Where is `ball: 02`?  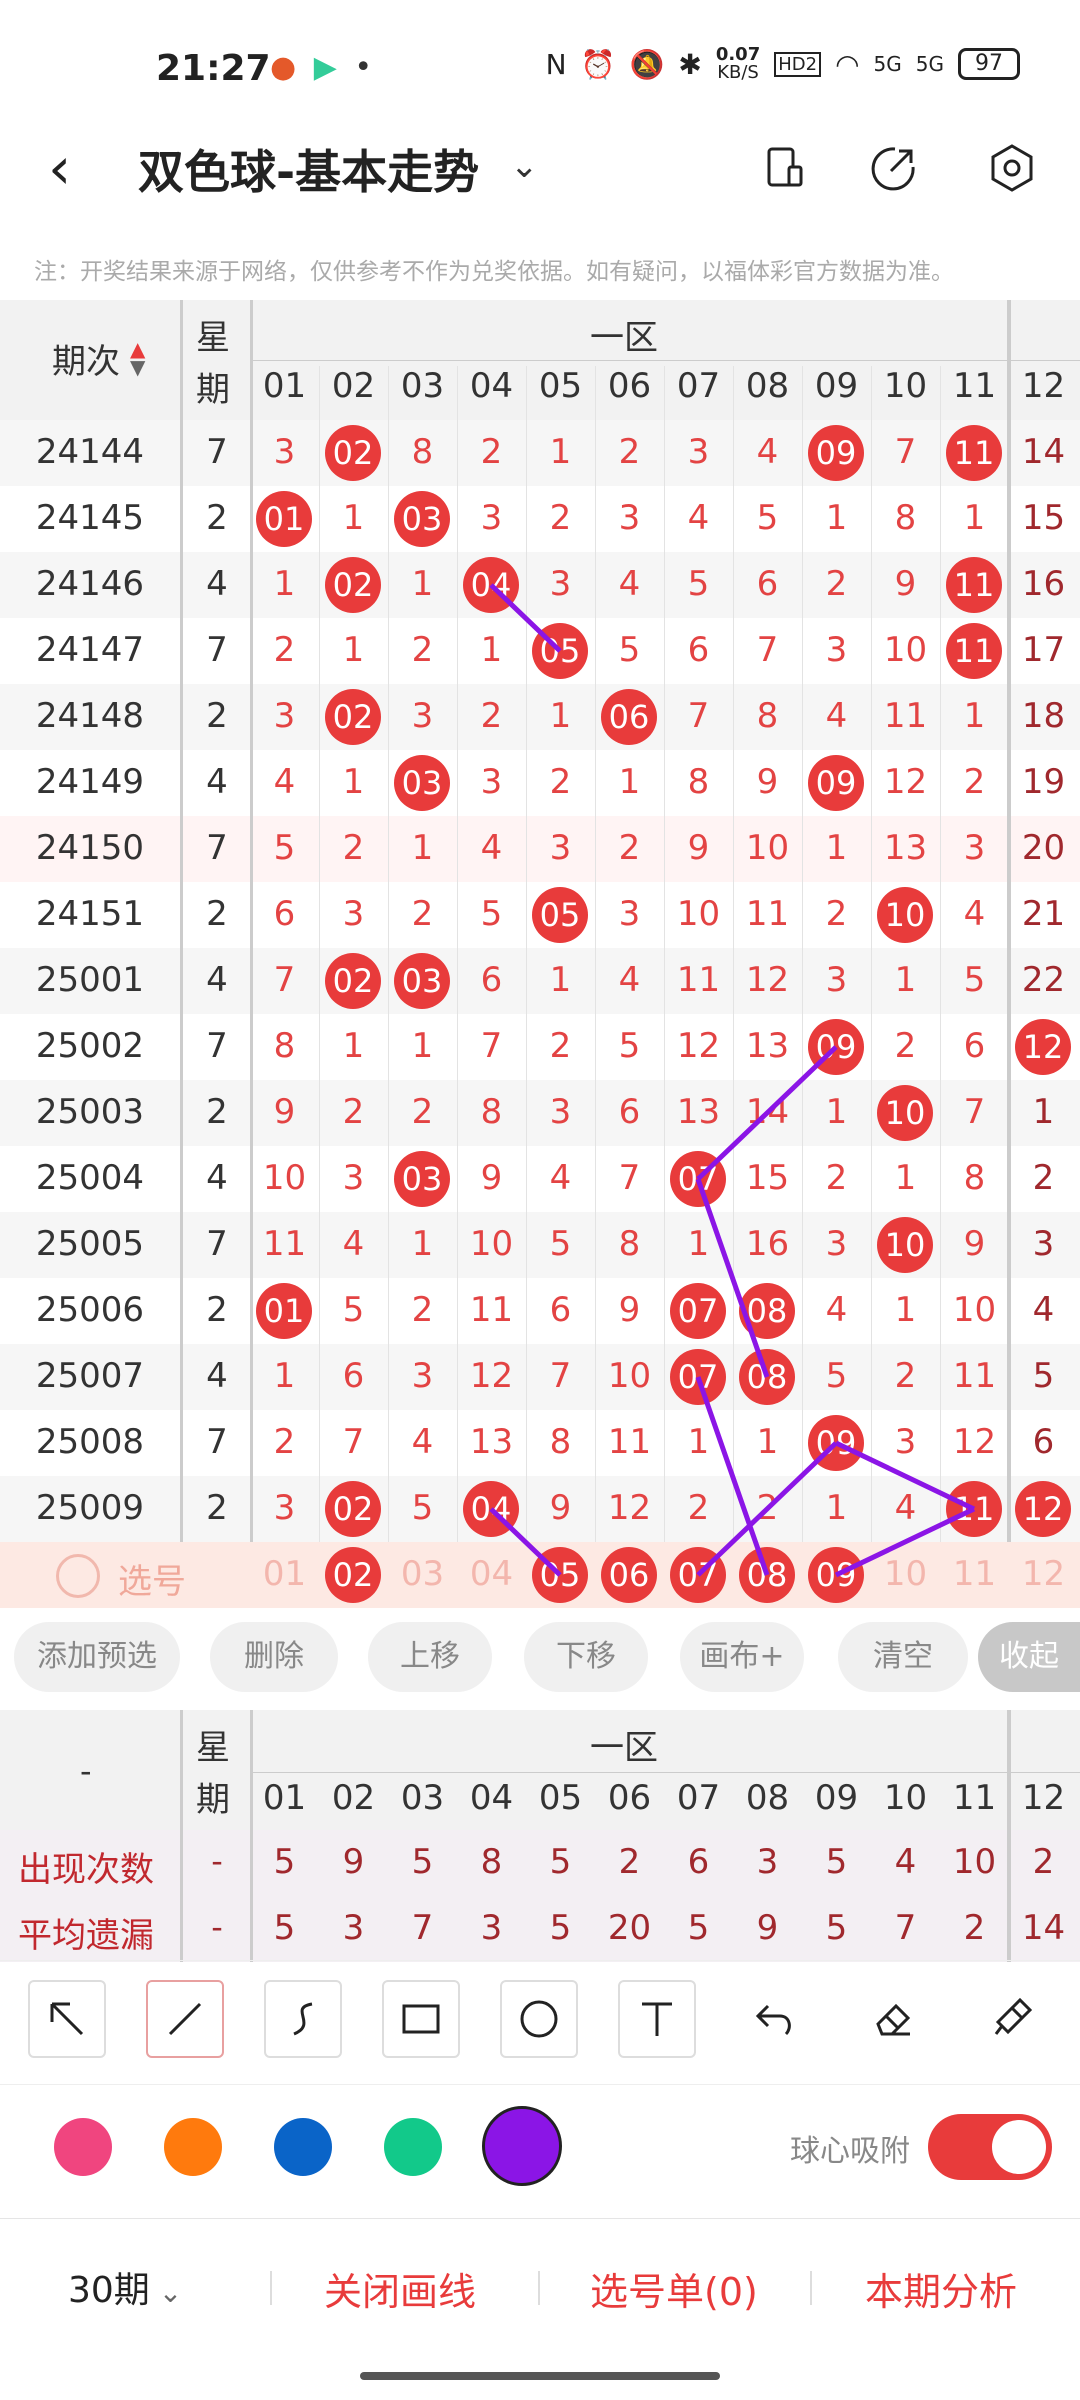 ball: 02 is located at coordinates (353, 981).